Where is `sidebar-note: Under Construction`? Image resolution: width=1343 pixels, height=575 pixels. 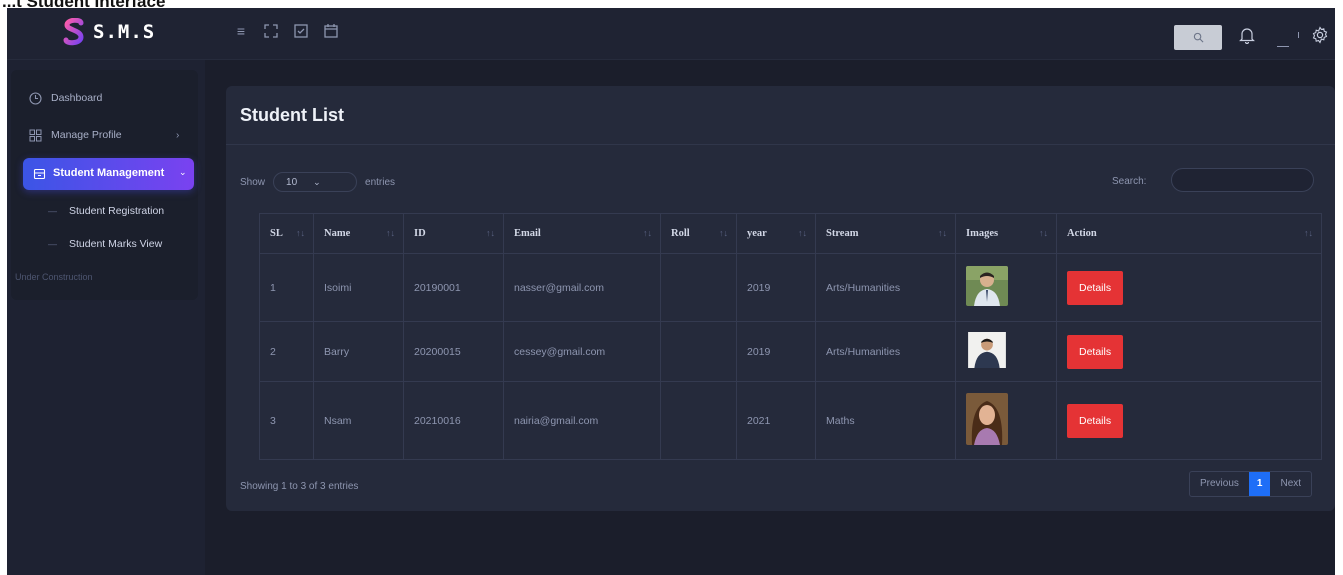
sidebar-note: Under Construction is located at coordinates (54, 277).